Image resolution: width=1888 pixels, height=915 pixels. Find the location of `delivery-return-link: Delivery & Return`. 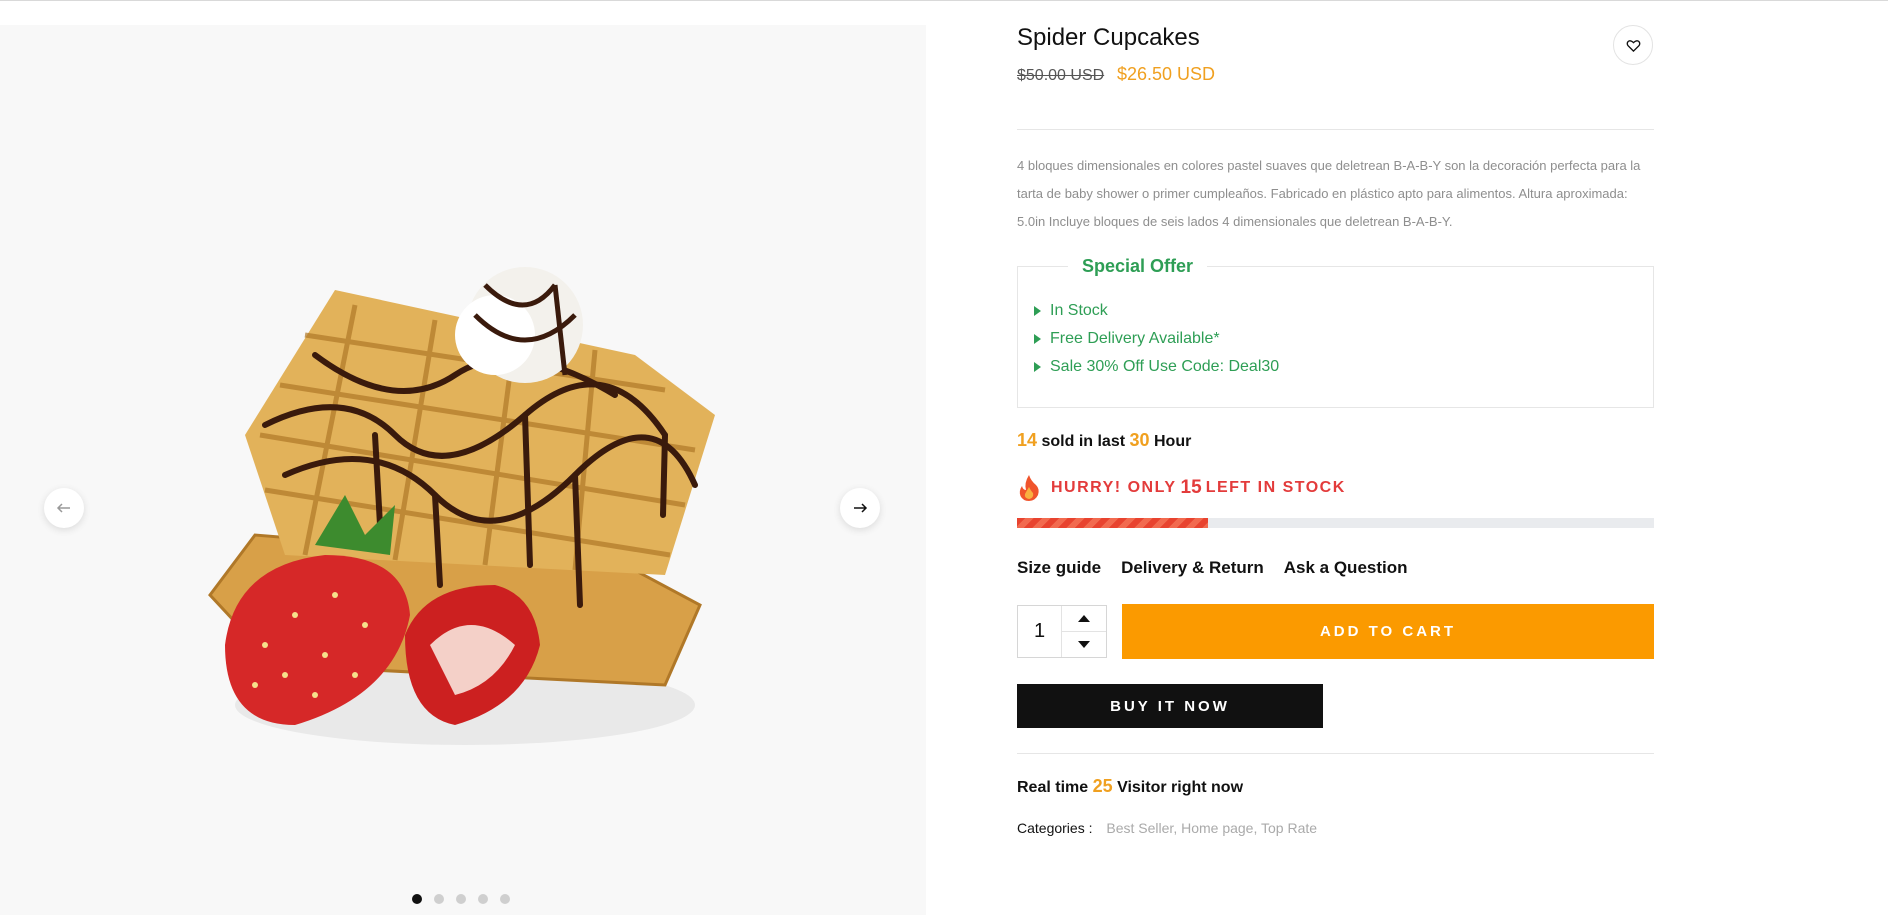

delivery-return-link: Delivery & Return is located at coordinates (1192, 568).